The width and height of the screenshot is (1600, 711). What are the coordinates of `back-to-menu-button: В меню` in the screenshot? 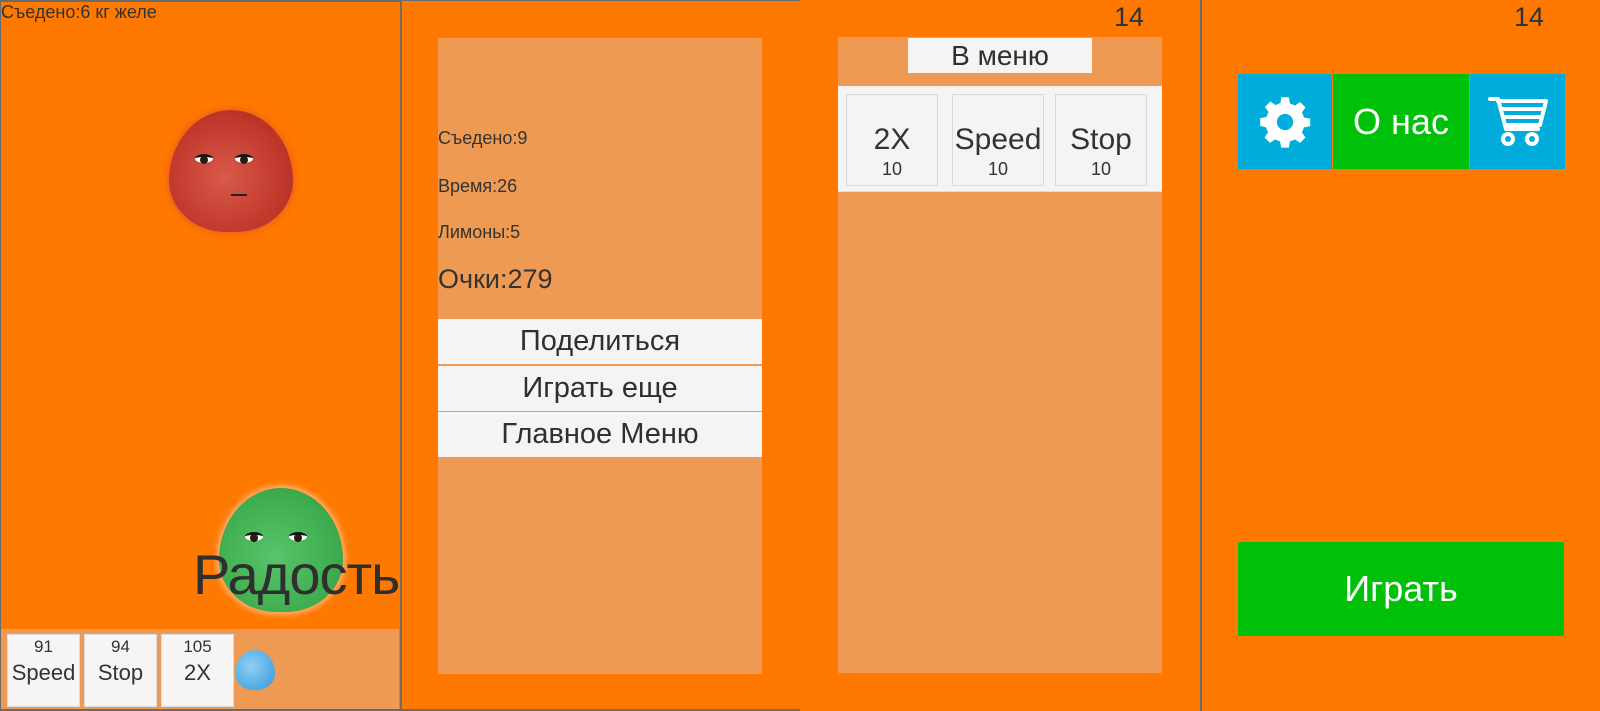 It's located at (1000, 55).